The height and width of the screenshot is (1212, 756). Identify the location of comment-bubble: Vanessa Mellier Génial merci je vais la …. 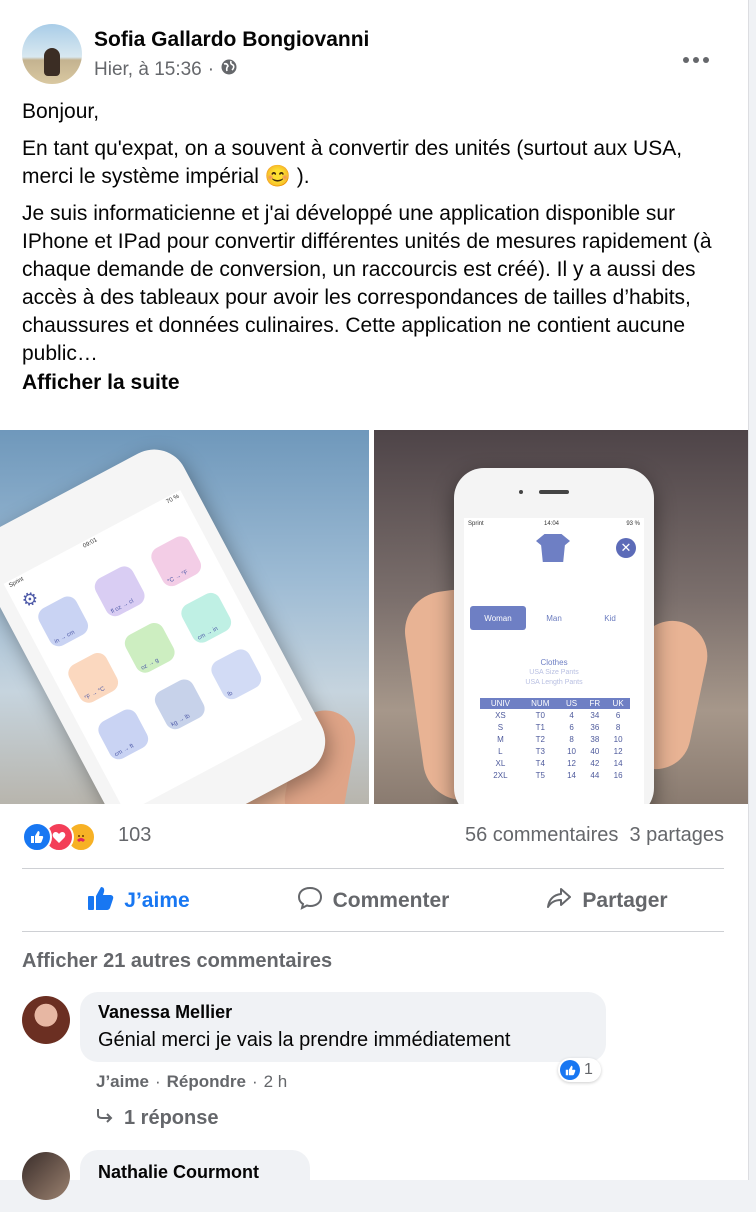
(343, 1027).